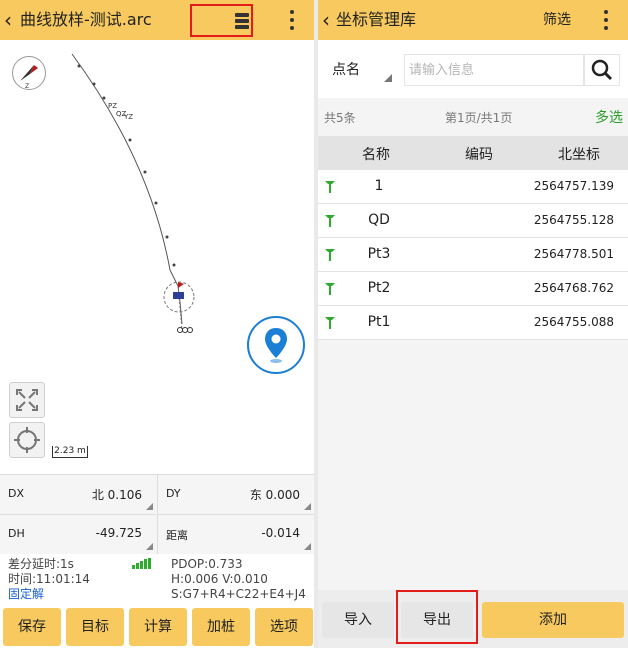 The image size is (628, 648). Describe the element at coordinates (238, 594) in the screenshot. I see `satellite-count: S:G7+R4+C22+E4+J4` at that location.